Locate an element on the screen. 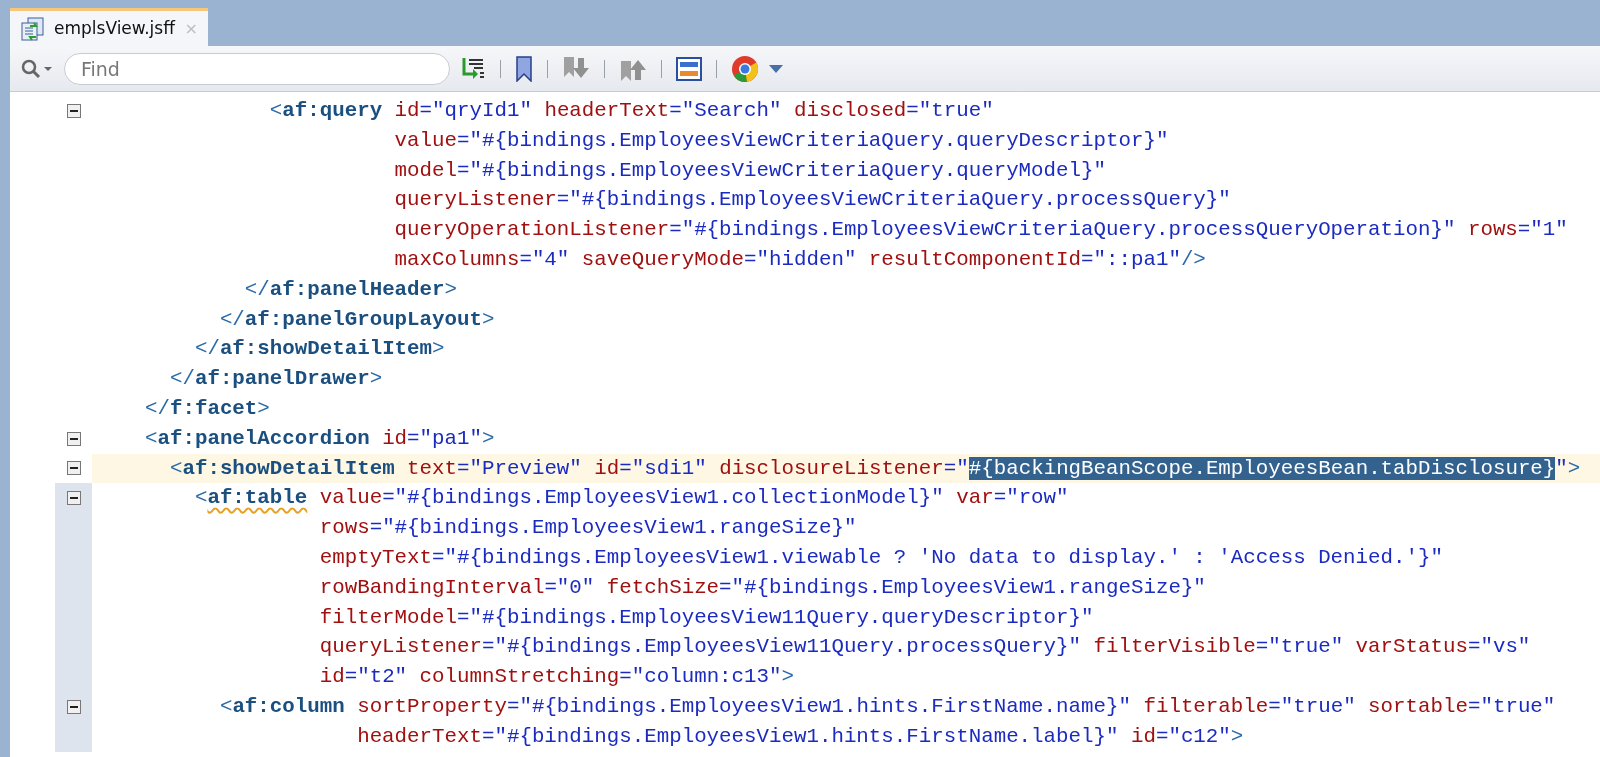 The height and width of the screenshot is (757, 1600). code-line: <af:query id="qryId1" headerText="Search" disclosed="true" is located at coordinates (631, 111).